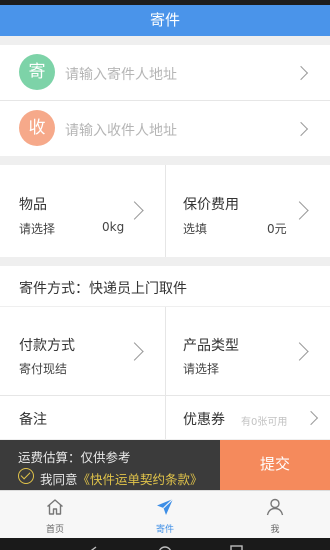 This screenshot has height=550, width=330. I want to click on tab-me: 我, so click(275, 515).